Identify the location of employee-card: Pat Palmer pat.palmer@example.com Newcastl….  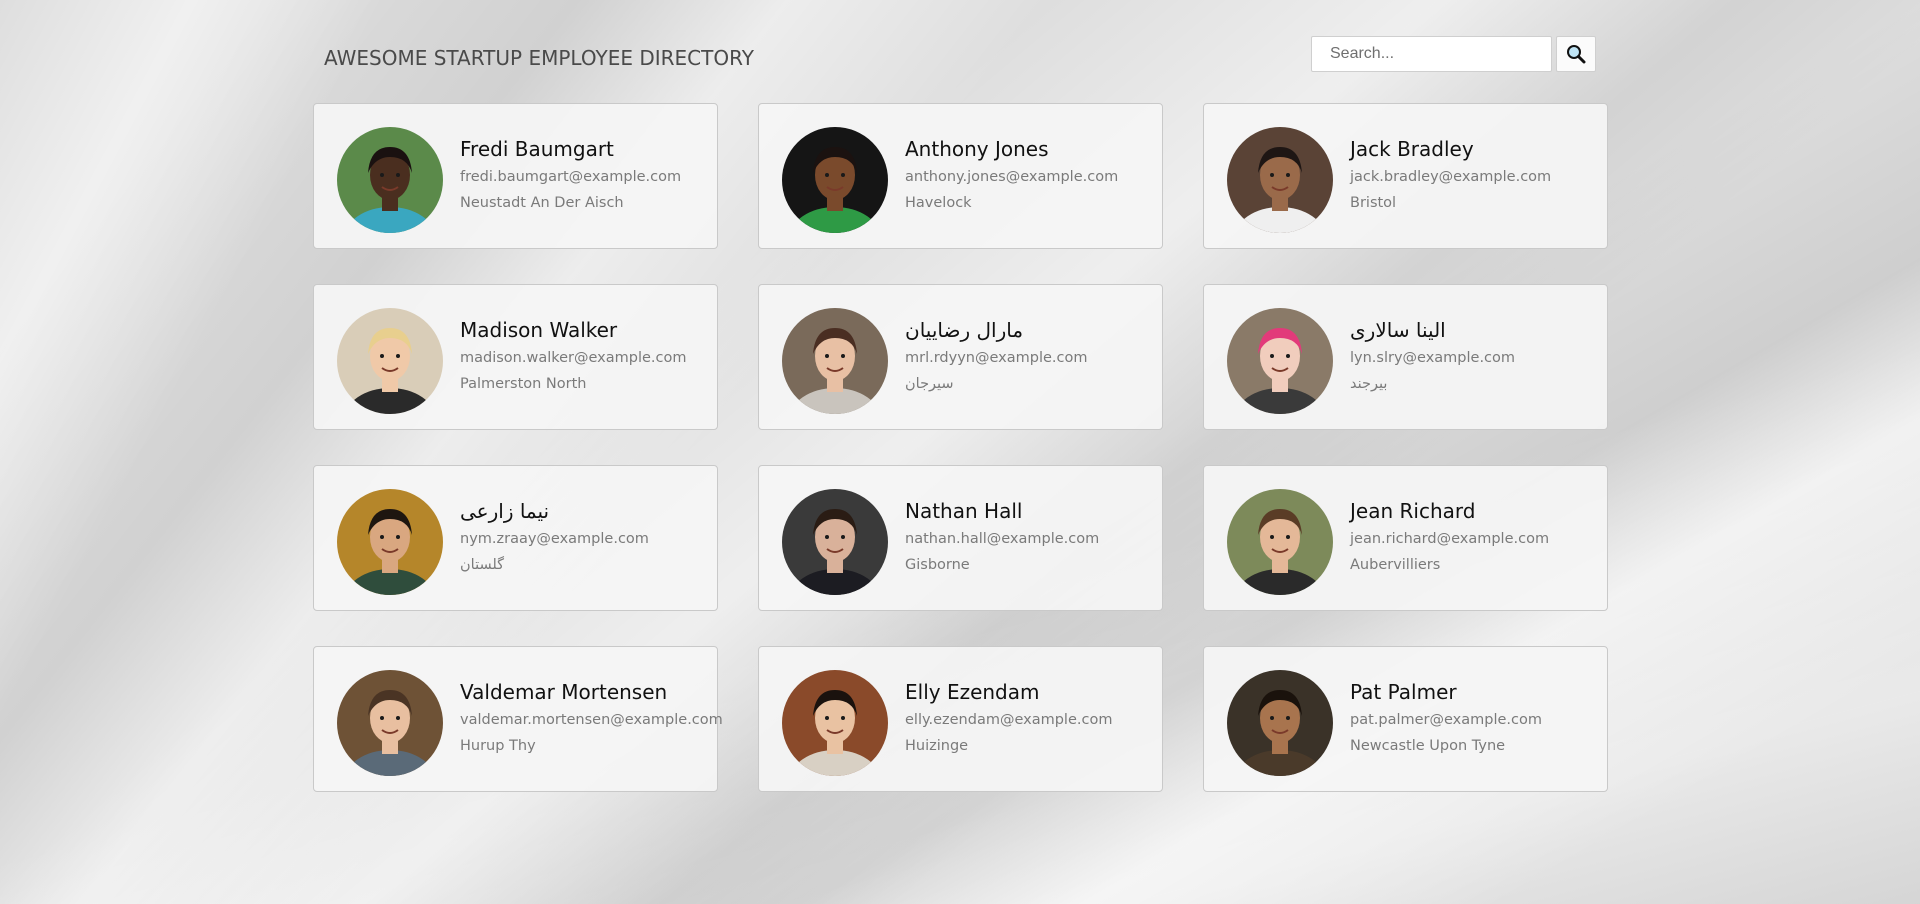
(1405, 719).